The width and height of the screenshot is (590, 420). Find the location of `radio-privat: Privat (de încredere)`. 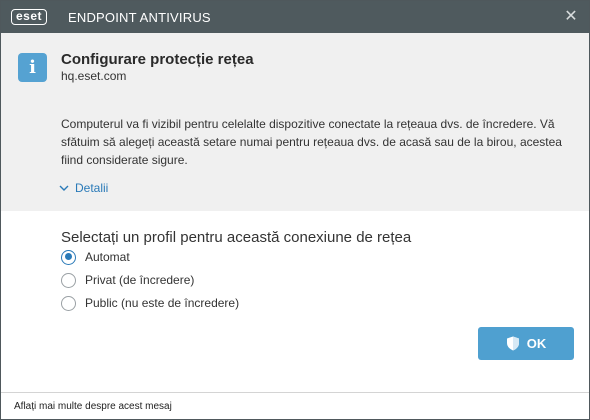

radio-privat: Privat (de încredere) is located at coordinates (127, 280).